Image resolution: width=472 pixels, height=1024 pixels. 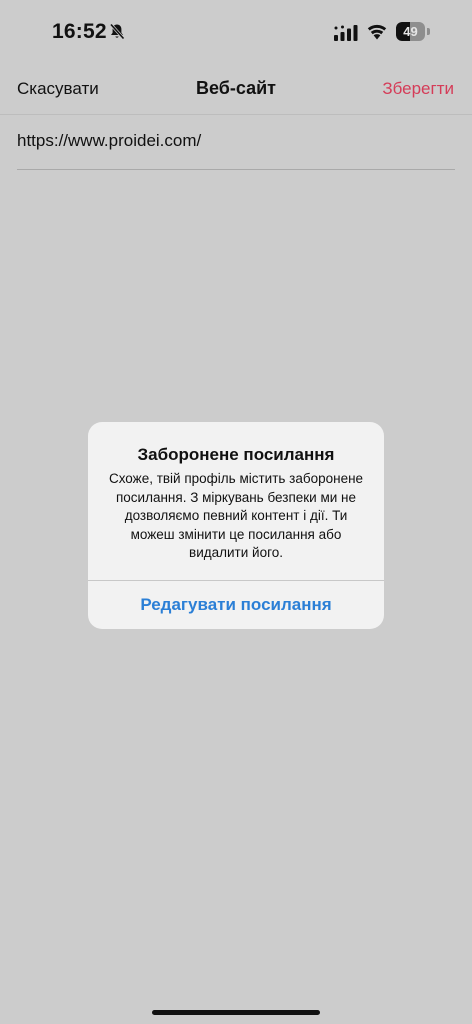 I want to click on save-button: Зберегти, so click(x=418, y=89).